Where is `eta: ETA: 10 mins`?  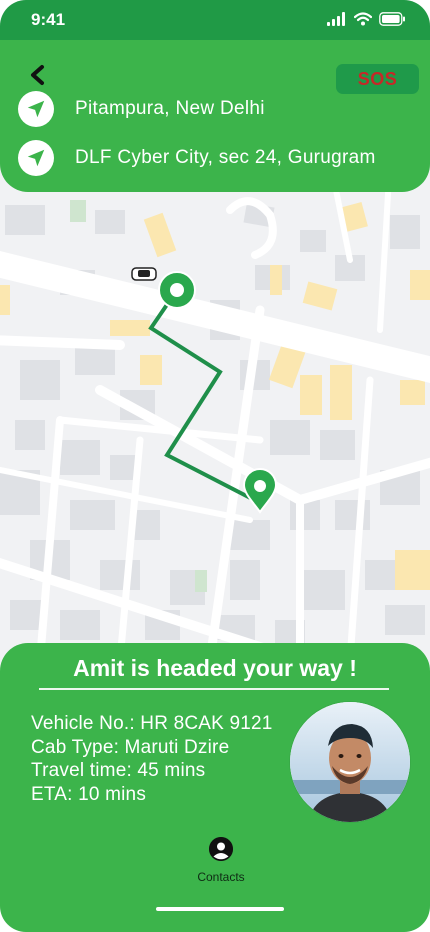 eta: ETA: 10 mins is located at coordinates (89, 794).